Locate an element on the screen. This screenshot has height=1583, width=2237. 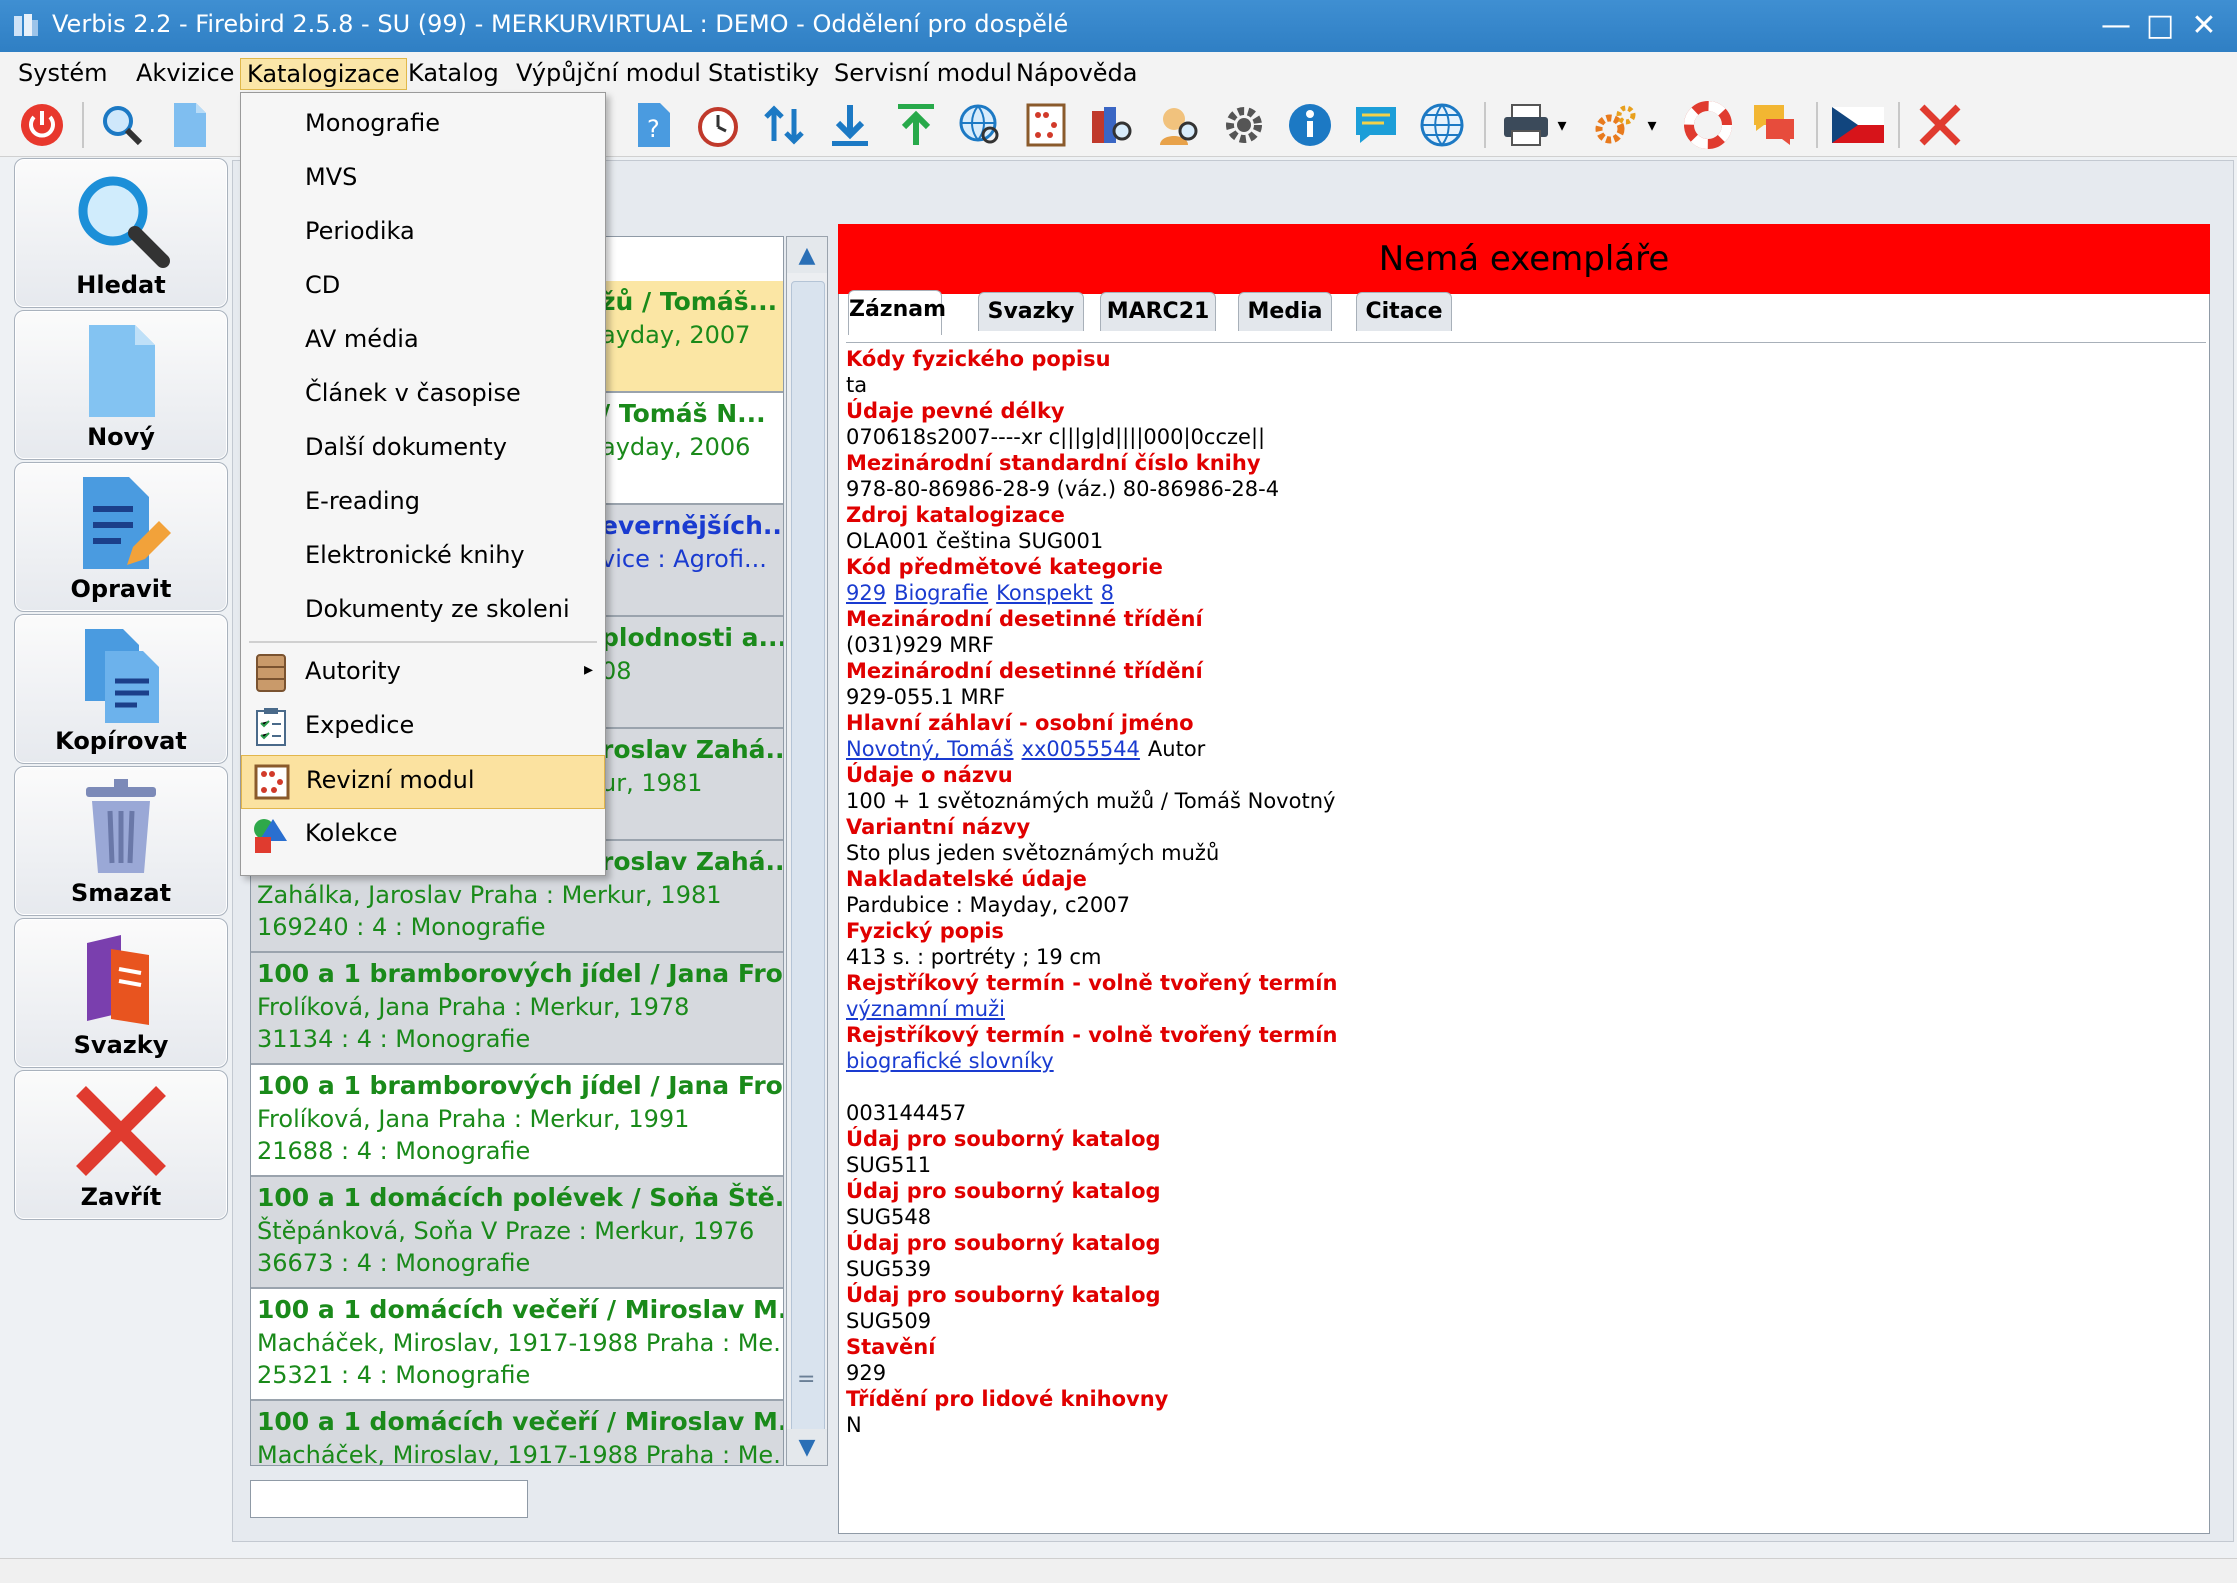
close-window-button: ✕ is located at coordinates (2204, 26).